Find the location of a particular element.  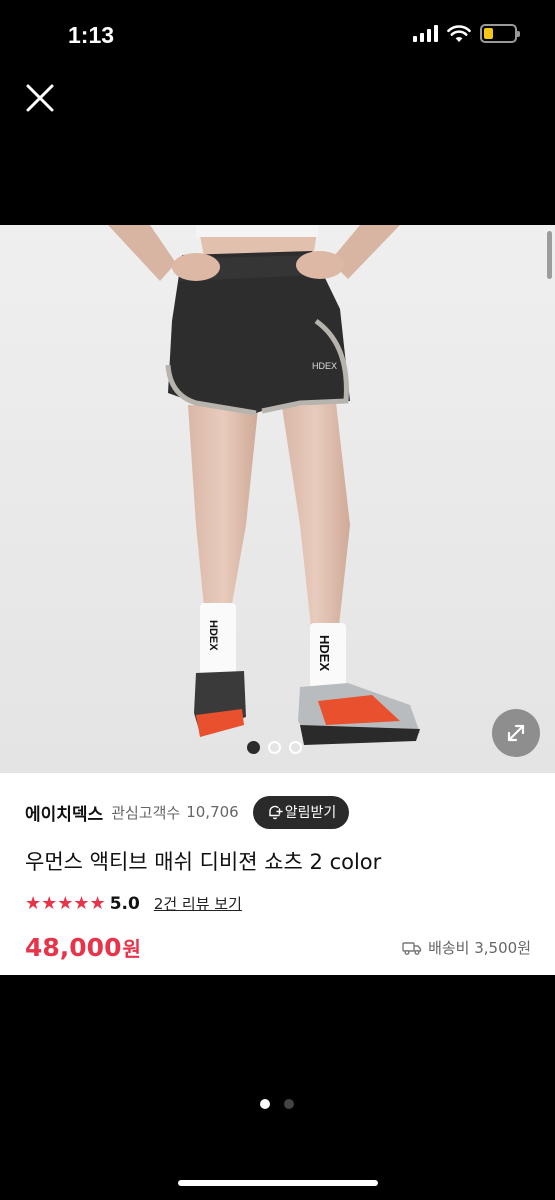

status-icons is located at coordinates (466, 33).